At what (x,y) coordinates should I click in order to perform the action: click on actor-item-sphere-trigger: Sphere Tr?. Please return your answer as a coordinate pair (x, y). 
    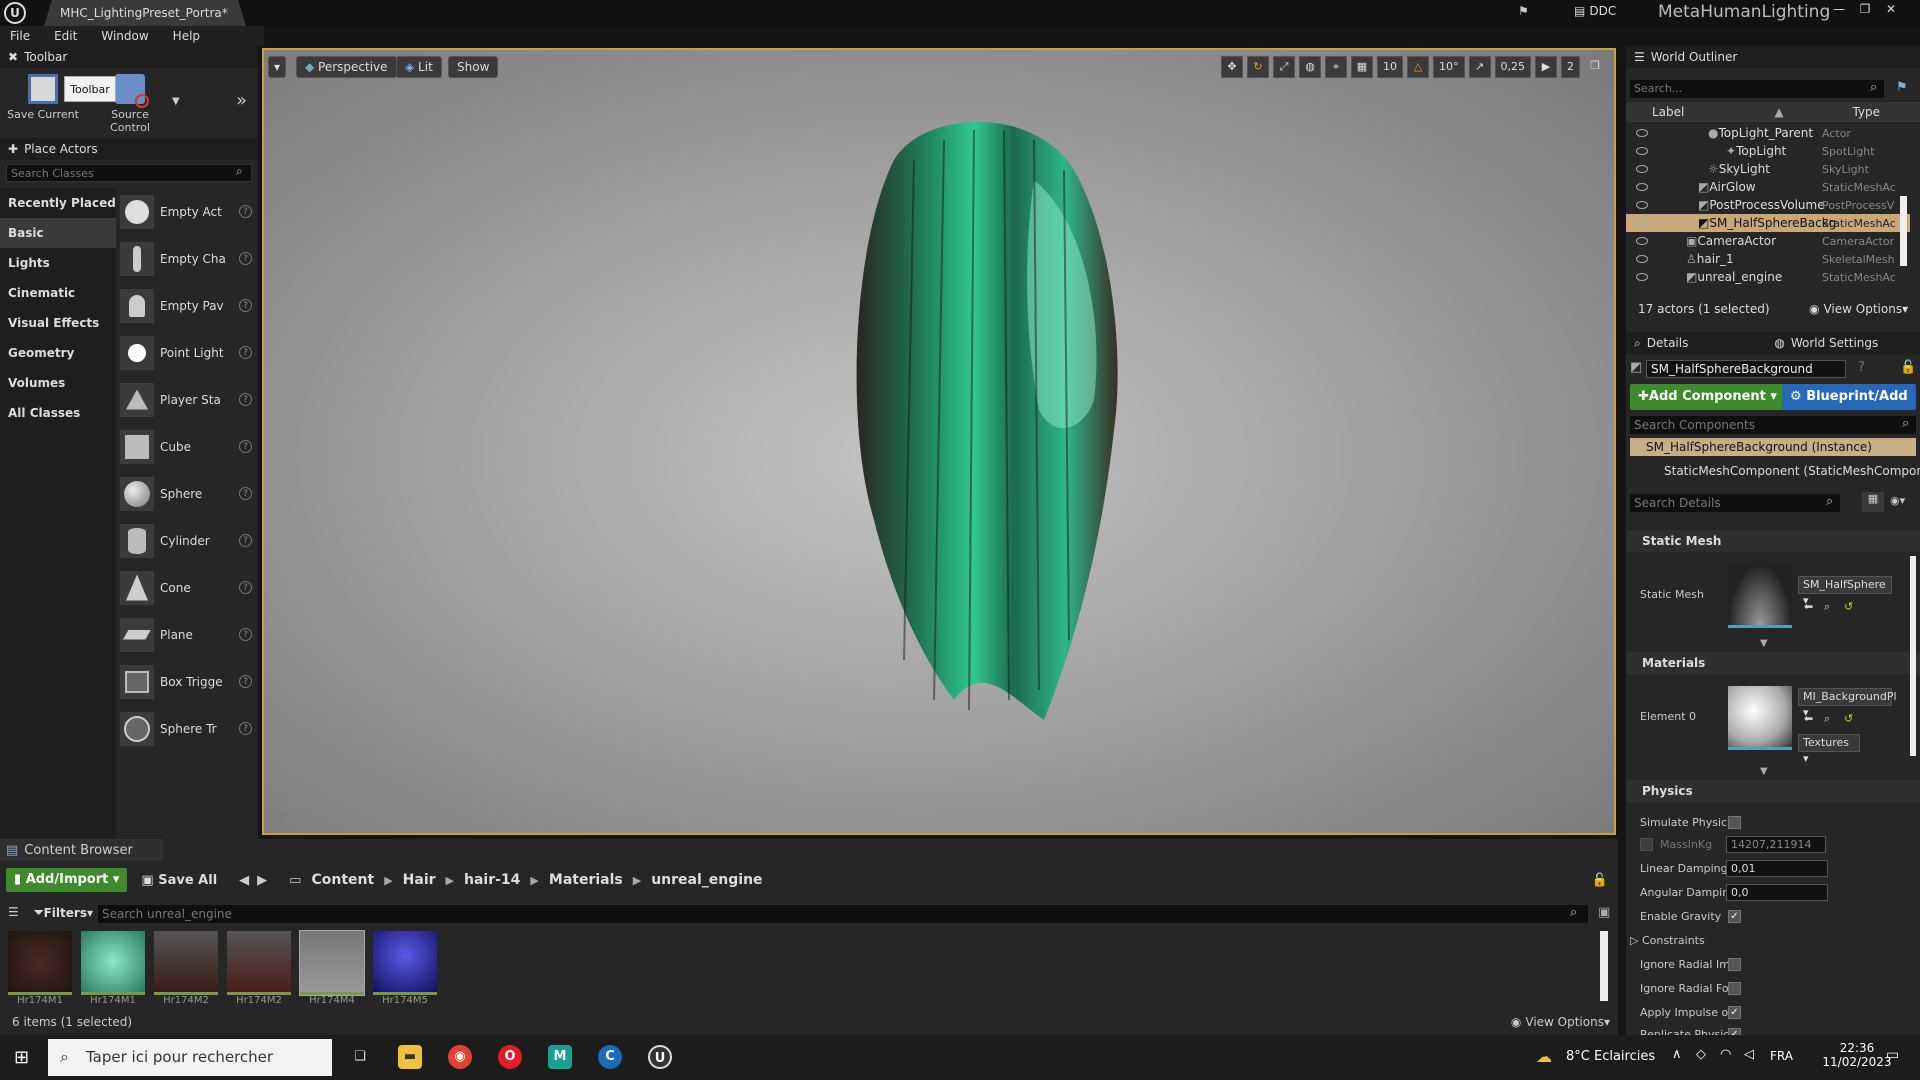
    Looking at the image, I should click on (186, 728).